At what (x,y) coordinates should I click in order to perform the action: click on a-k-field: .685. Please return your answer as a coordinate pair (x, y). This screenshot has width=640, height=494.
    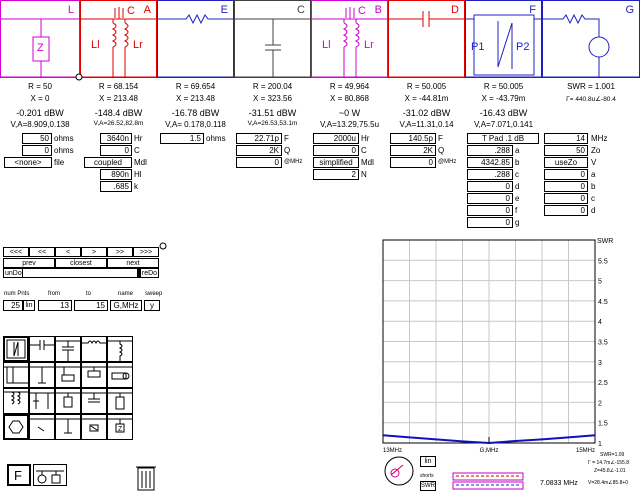
    Looking at the image, I should click on (116, 186).